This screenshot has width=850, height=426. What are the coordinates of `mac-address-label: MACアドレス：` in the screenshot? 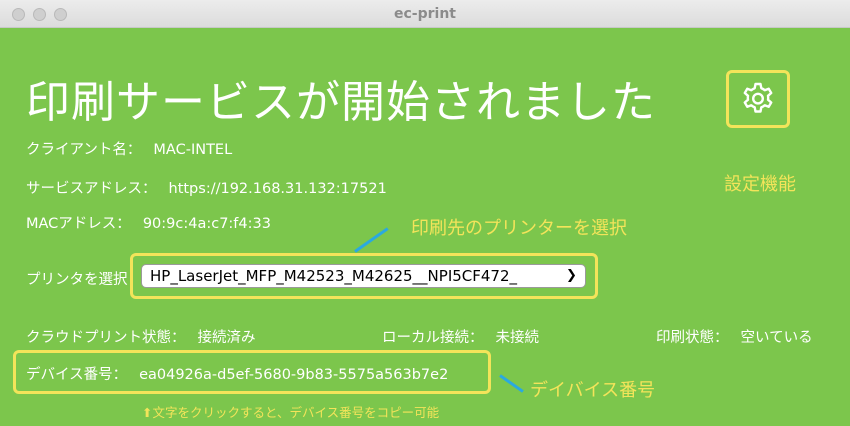 It's located at (78, 224).